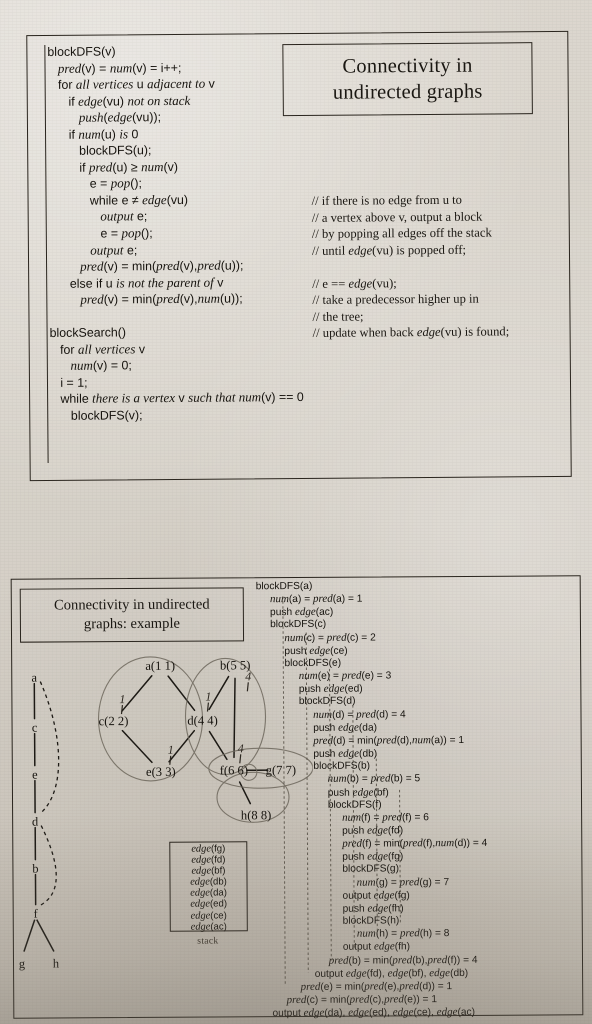 The image size is (592, 1024). Describe the element at coordinates (407, 92) in the screenshot. I see `algorithm-title-line2: undirected graphs` at that location.